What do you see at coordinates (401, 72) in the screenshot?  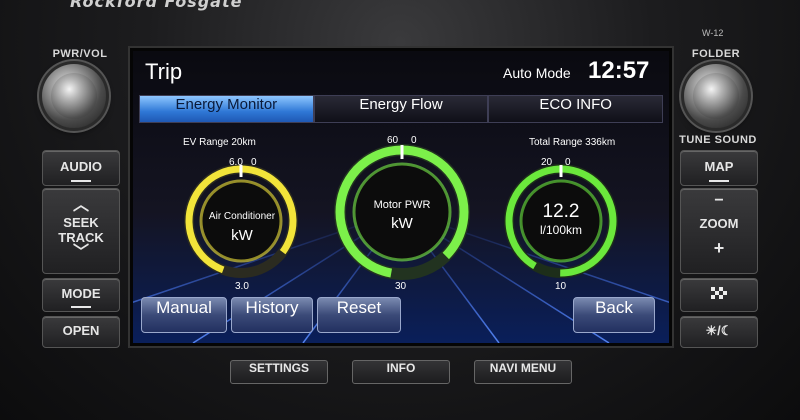 I see `status-bar: Trip Auto Mode 12:57` at bounding box center [401, 72].